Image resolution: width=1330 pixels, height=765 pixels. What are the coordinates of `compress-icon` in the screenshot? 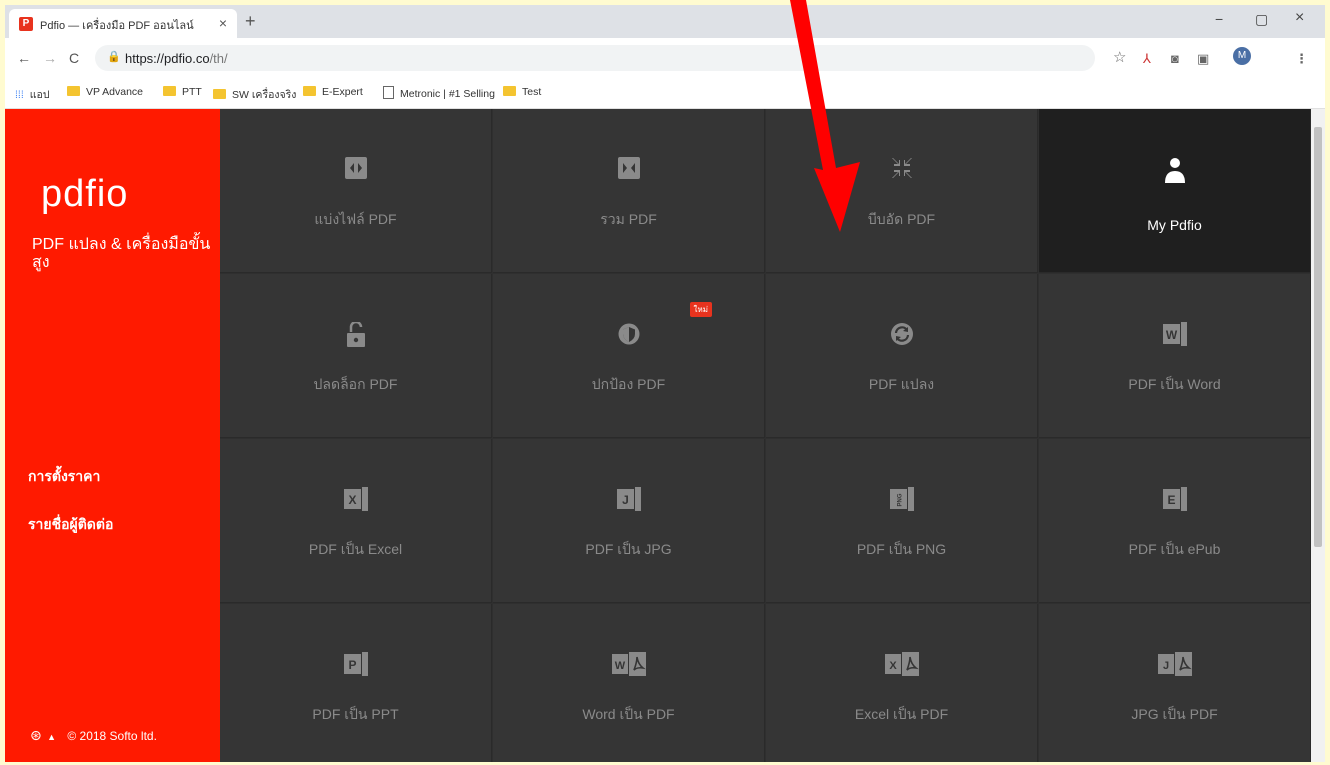 It's located at (901, 169).